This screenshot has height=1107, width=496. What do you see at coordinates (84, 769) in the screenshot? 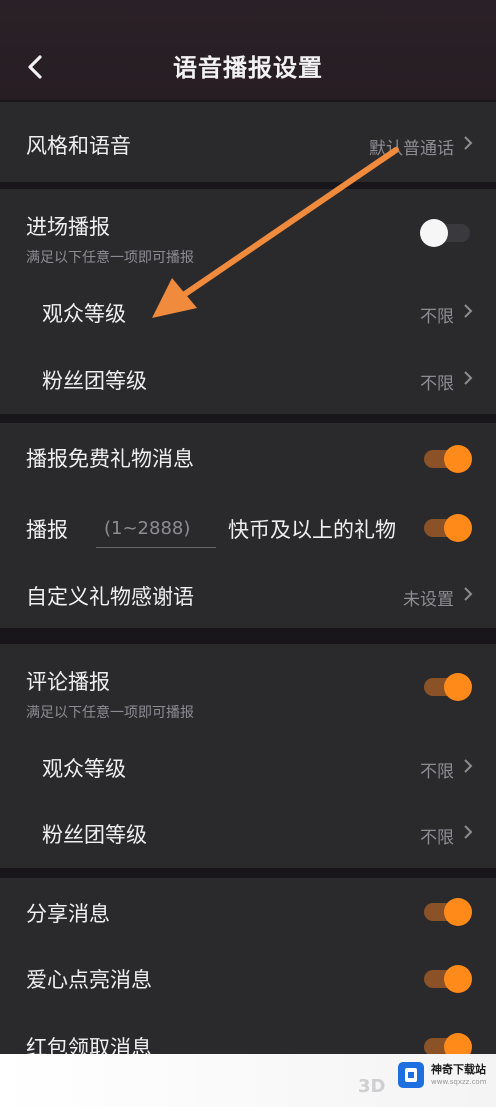
I see `comment-viewer-level-label: 观众等级` at bounding box center [84, 769].